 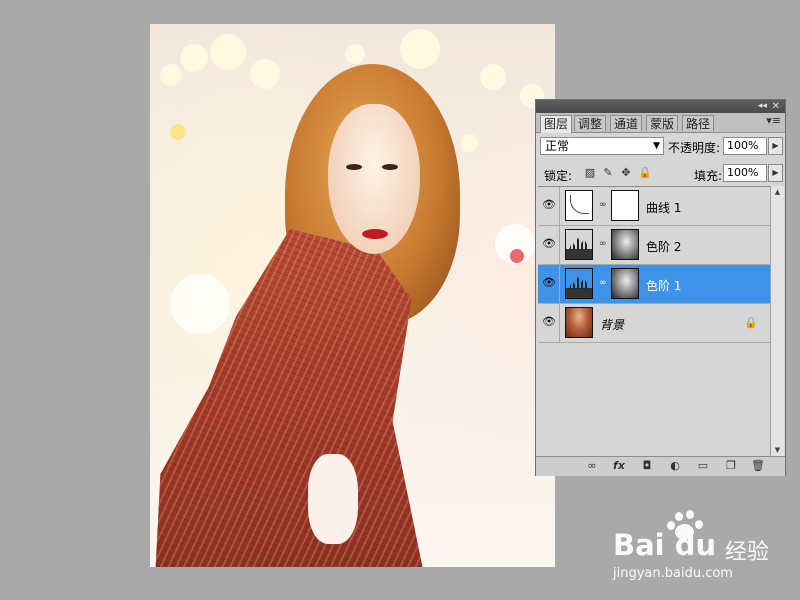 What do you see at coordinates (626, 173) in the screenshot?
I see `lock-position-icon: ✥` at bounding box center [626, 173].